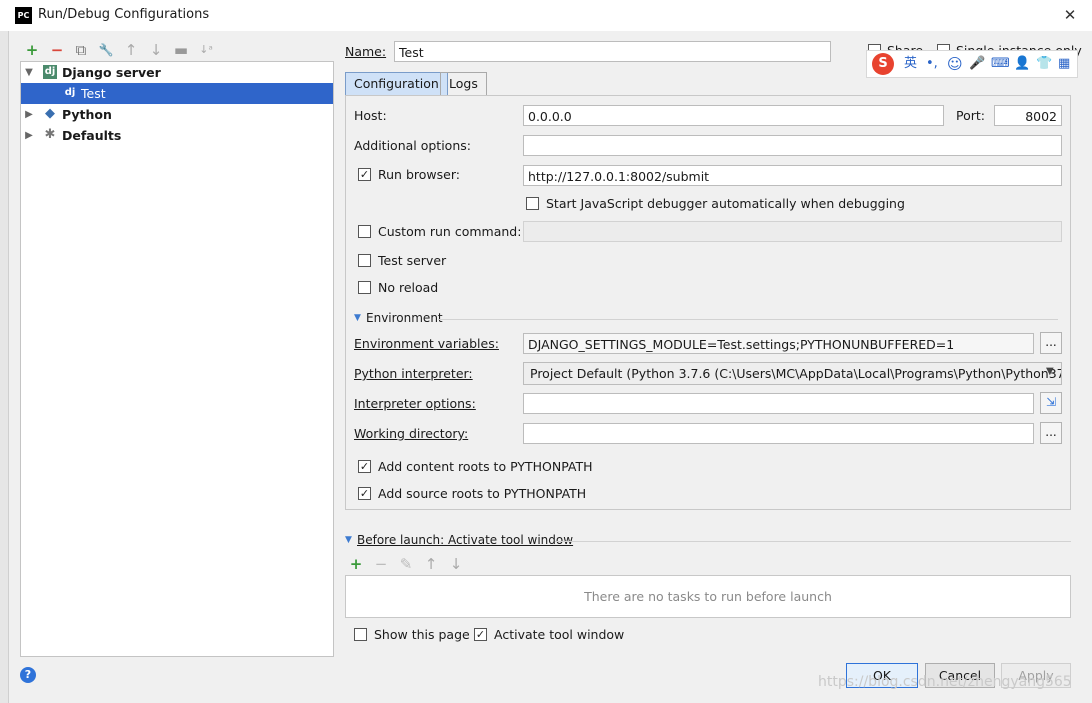 Image resolution: width=1092 pixels, height=703 pixels. I want to click on ime-language-icon: 英, so click(910, 64).